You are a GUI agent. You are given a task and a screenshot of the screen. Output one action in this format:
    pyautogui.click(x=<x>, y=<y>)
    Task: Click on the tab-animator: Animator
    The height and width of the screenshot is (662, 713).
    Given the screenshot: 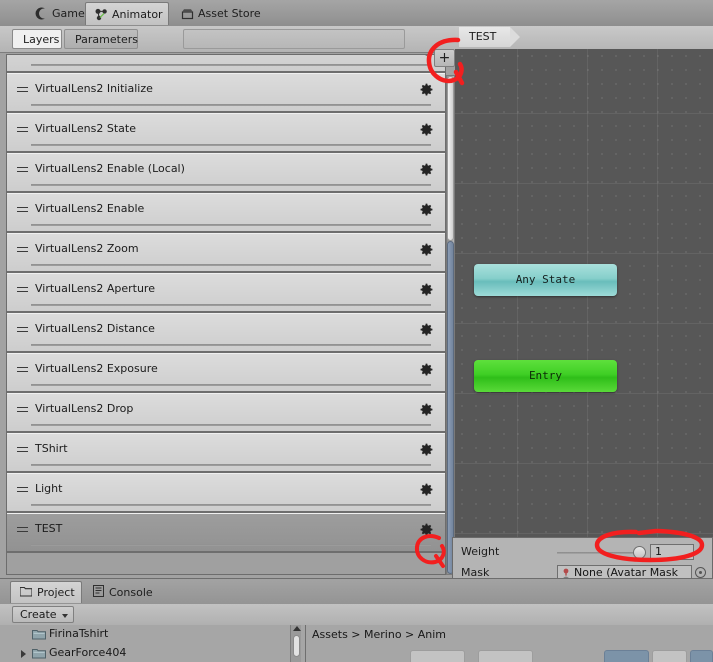 What is the action you would take?
    pyautogui.click(x=127, y=13)
    